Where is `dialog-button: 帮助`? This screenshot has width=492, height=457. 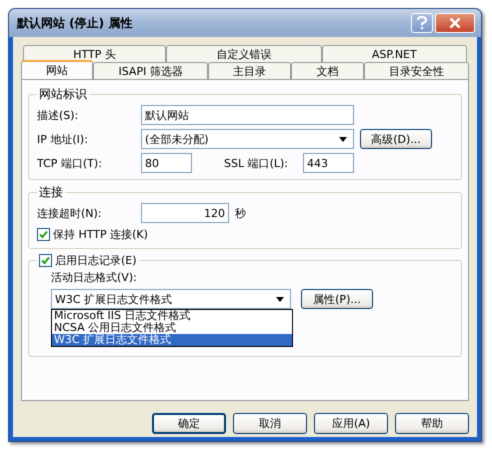 dialog-button: 帮助 is located at coordinates (432, 423).